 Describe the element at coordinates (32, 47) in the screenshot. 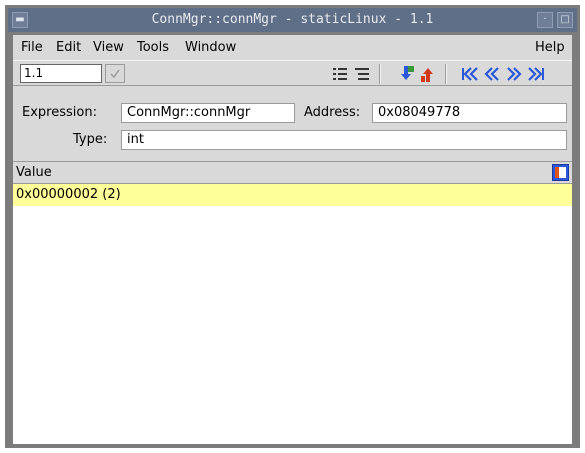

I see `menu-file: File` at that location.